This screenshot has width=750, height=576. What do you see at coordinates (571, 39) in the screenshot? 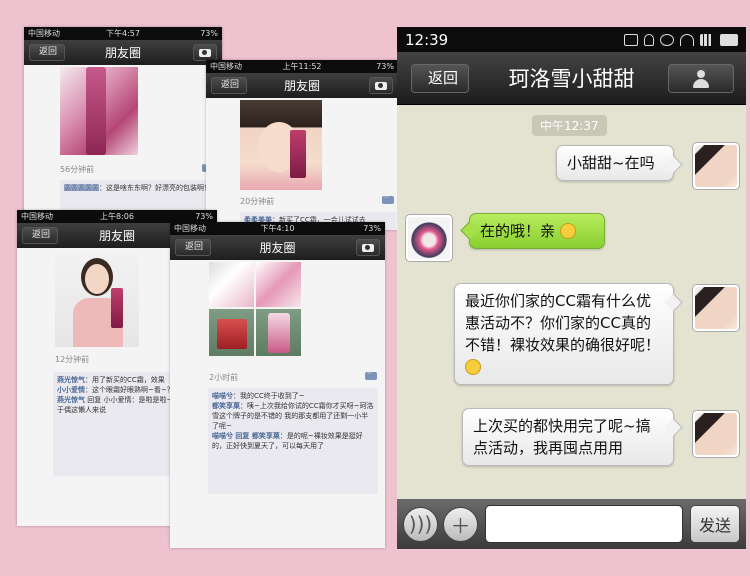
I see `status-bar: 12:39` at bounding box center [571, 39].